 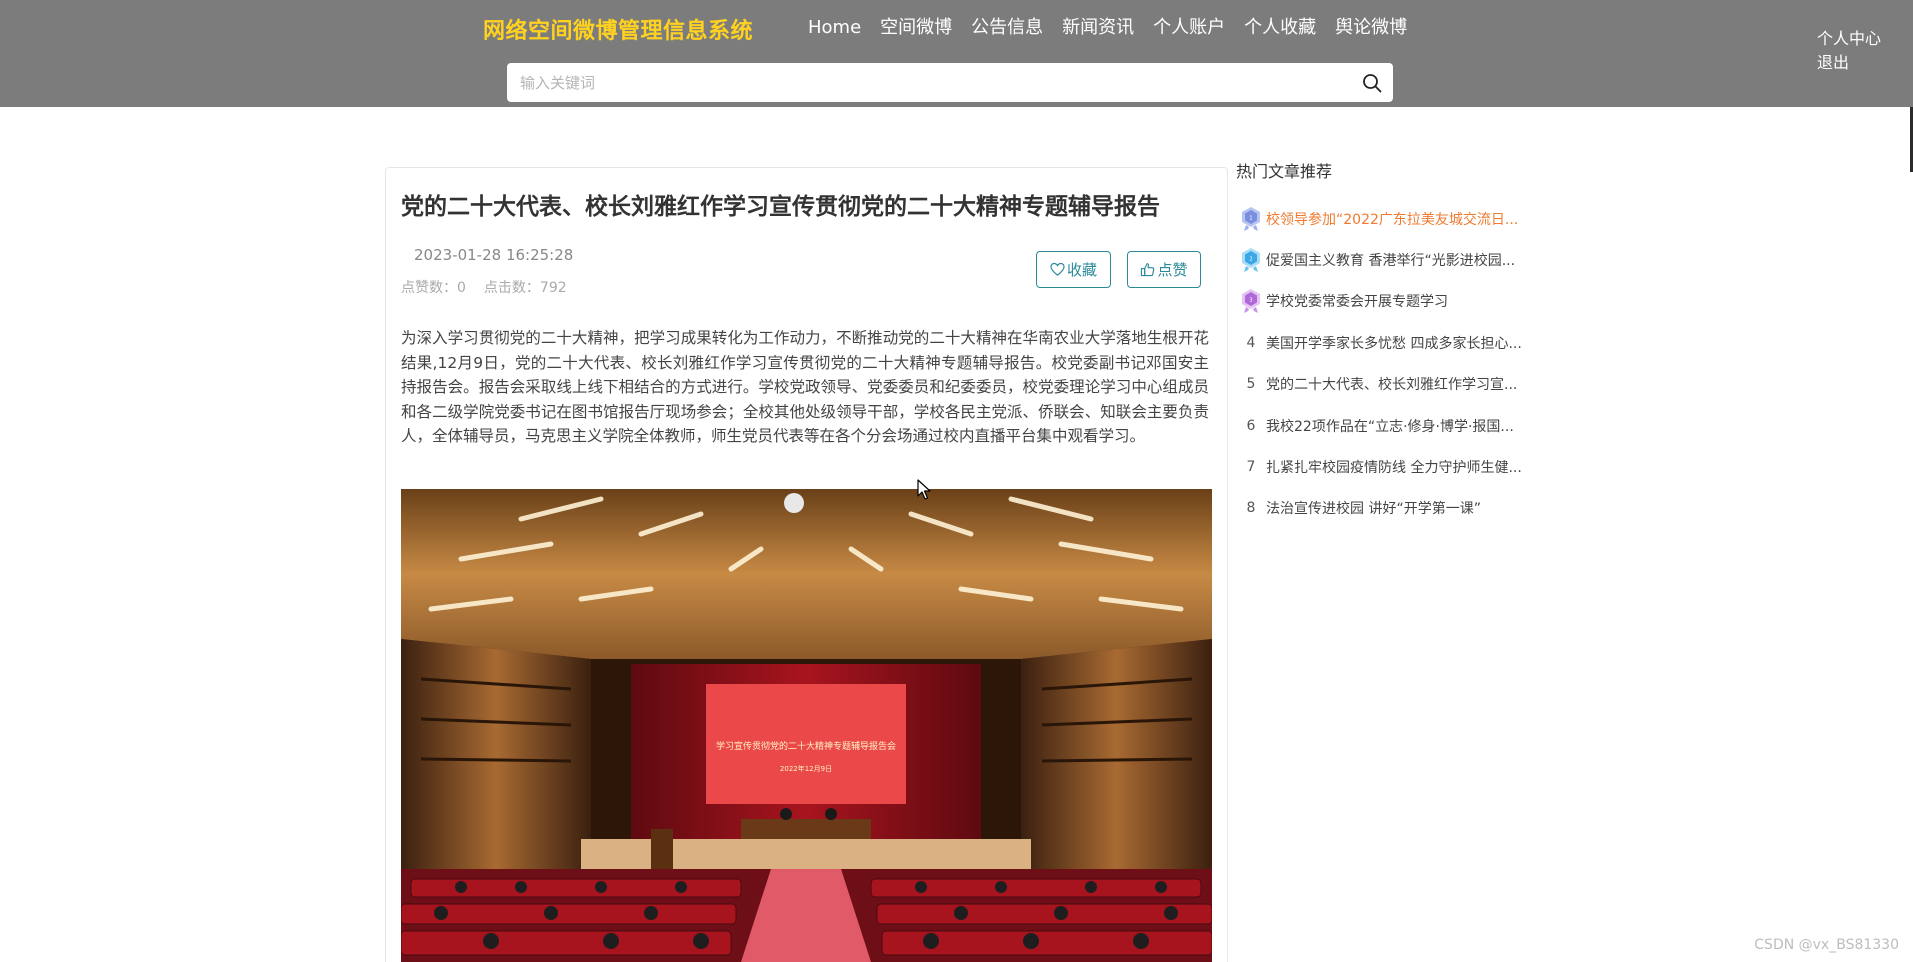 I want to click on heart-icon, so click(x=1057, y=269).